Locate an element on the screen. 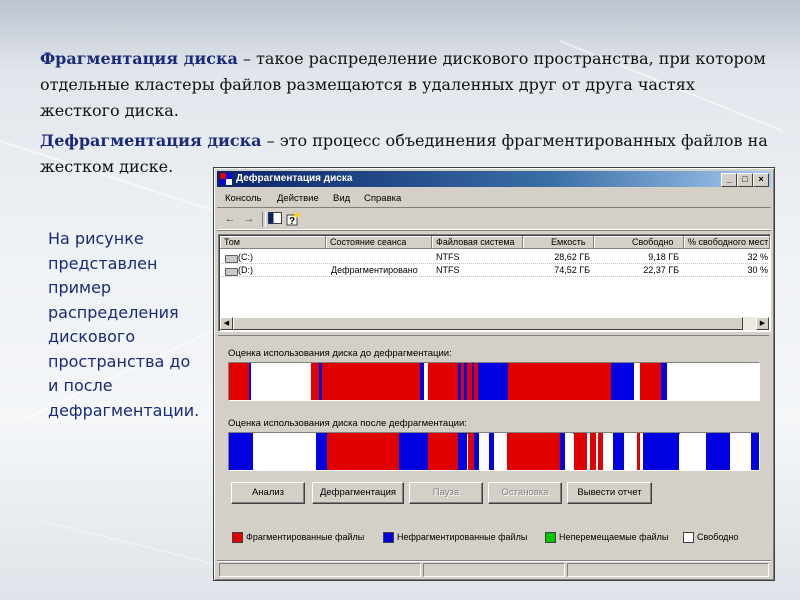 The image size is (800, 600). background-streak is located at coordinates (137, 545).